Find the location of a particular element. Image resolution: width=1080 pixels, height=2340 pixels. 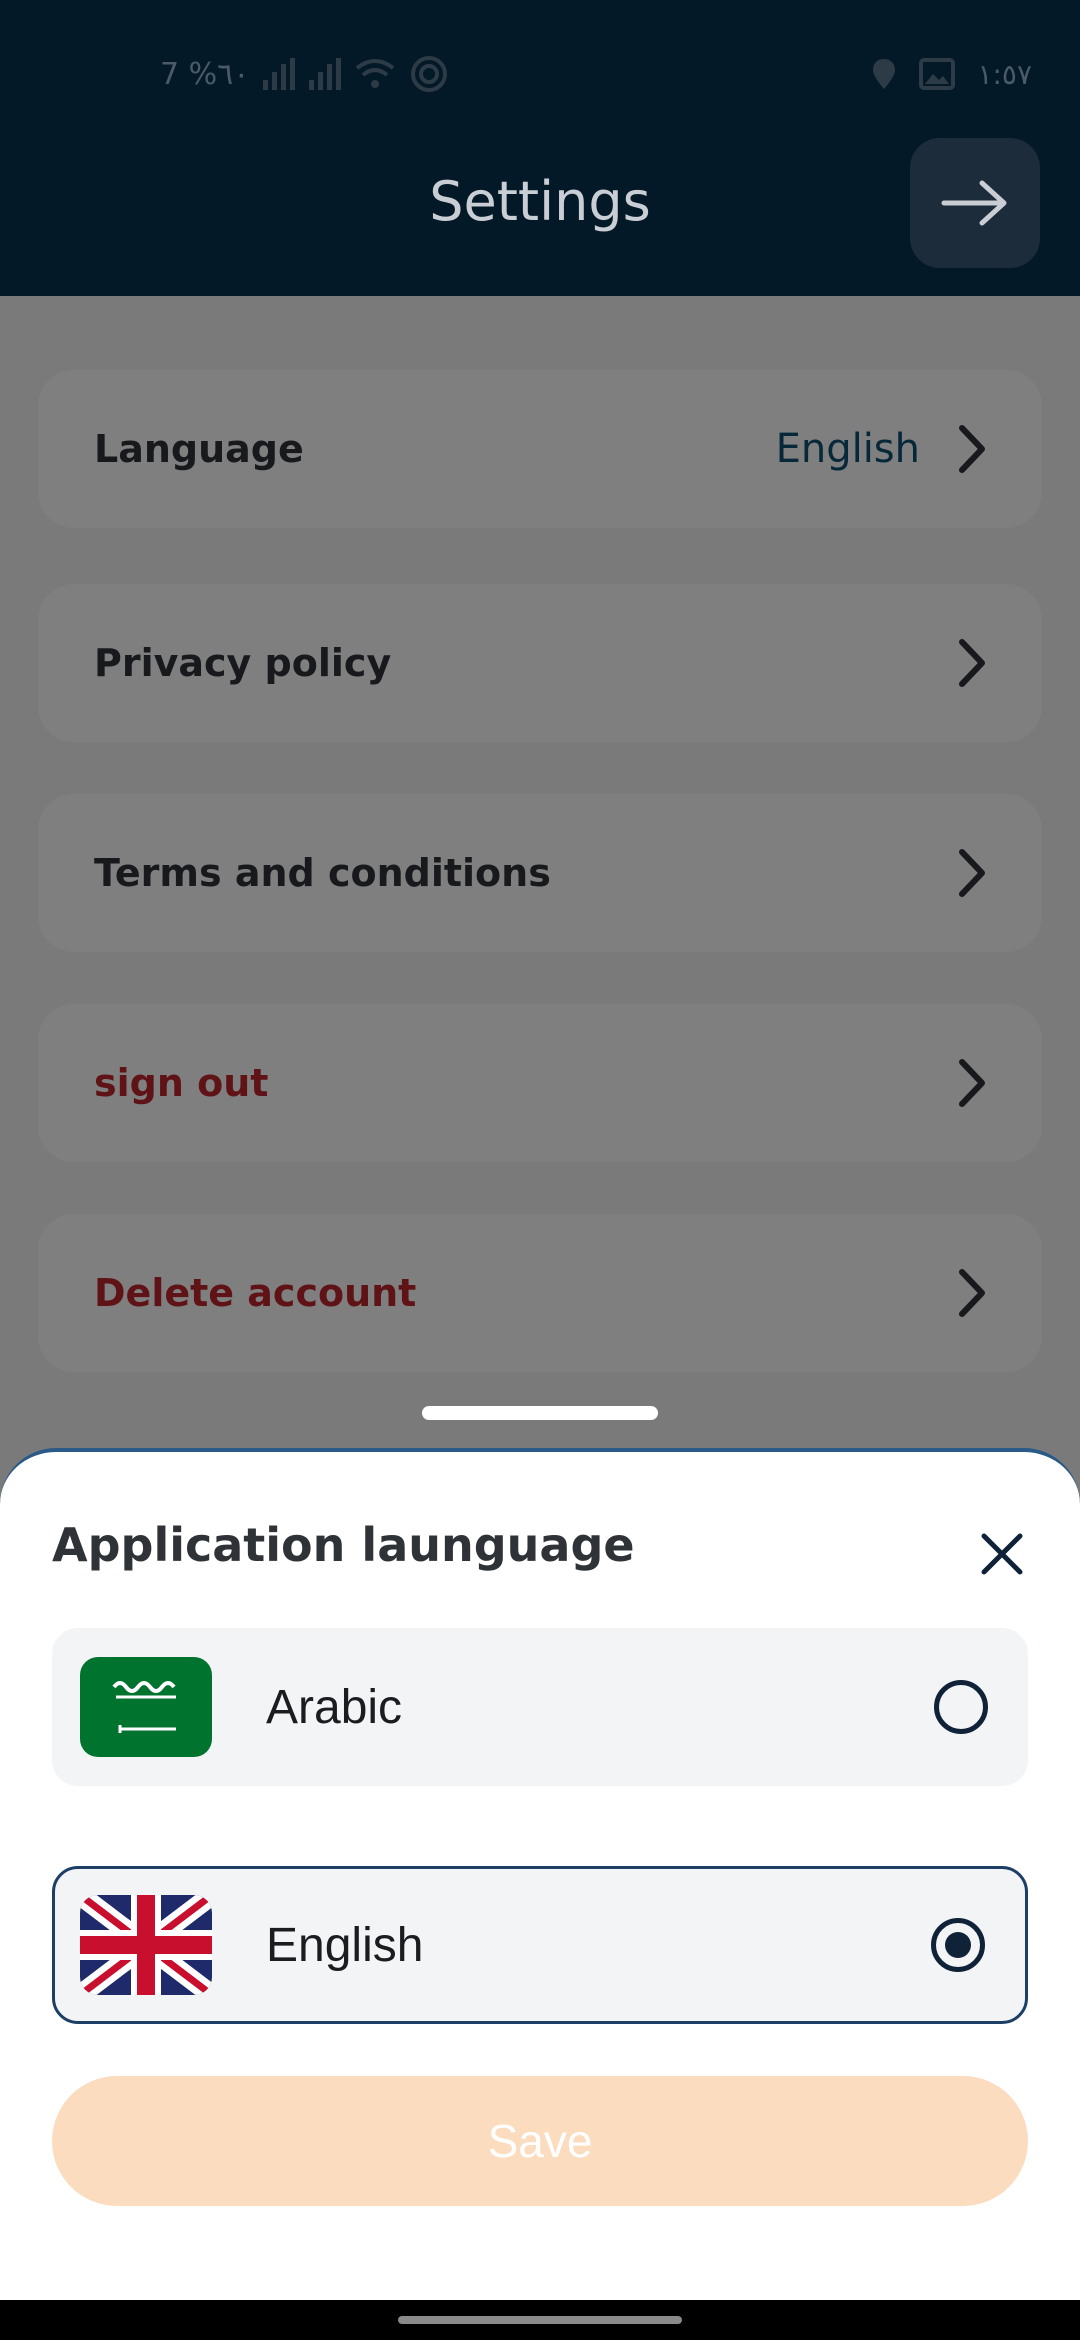

status-left-text: 7 %٦٠ is located at coordinates (205, 74).